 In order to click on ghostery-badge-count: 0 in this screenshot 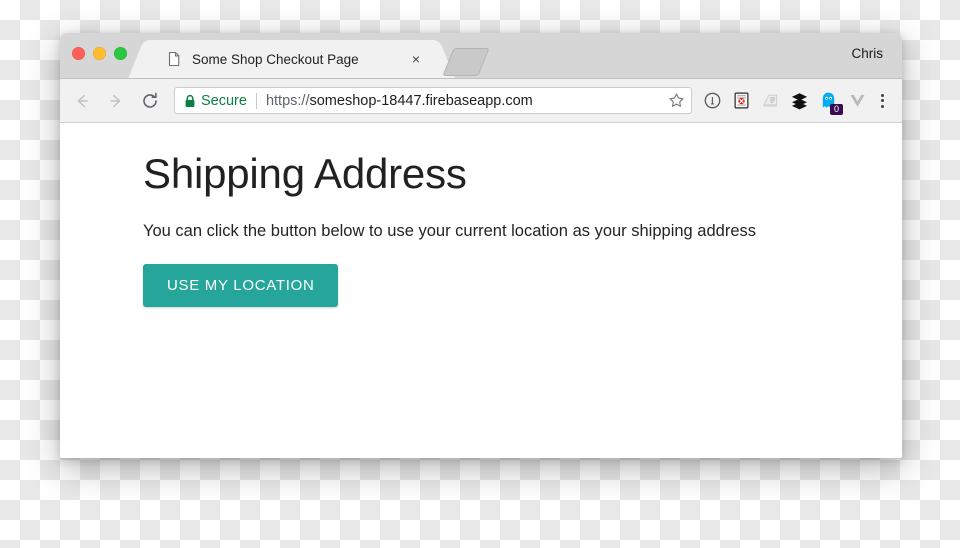, I will do `click(836, 109)`.